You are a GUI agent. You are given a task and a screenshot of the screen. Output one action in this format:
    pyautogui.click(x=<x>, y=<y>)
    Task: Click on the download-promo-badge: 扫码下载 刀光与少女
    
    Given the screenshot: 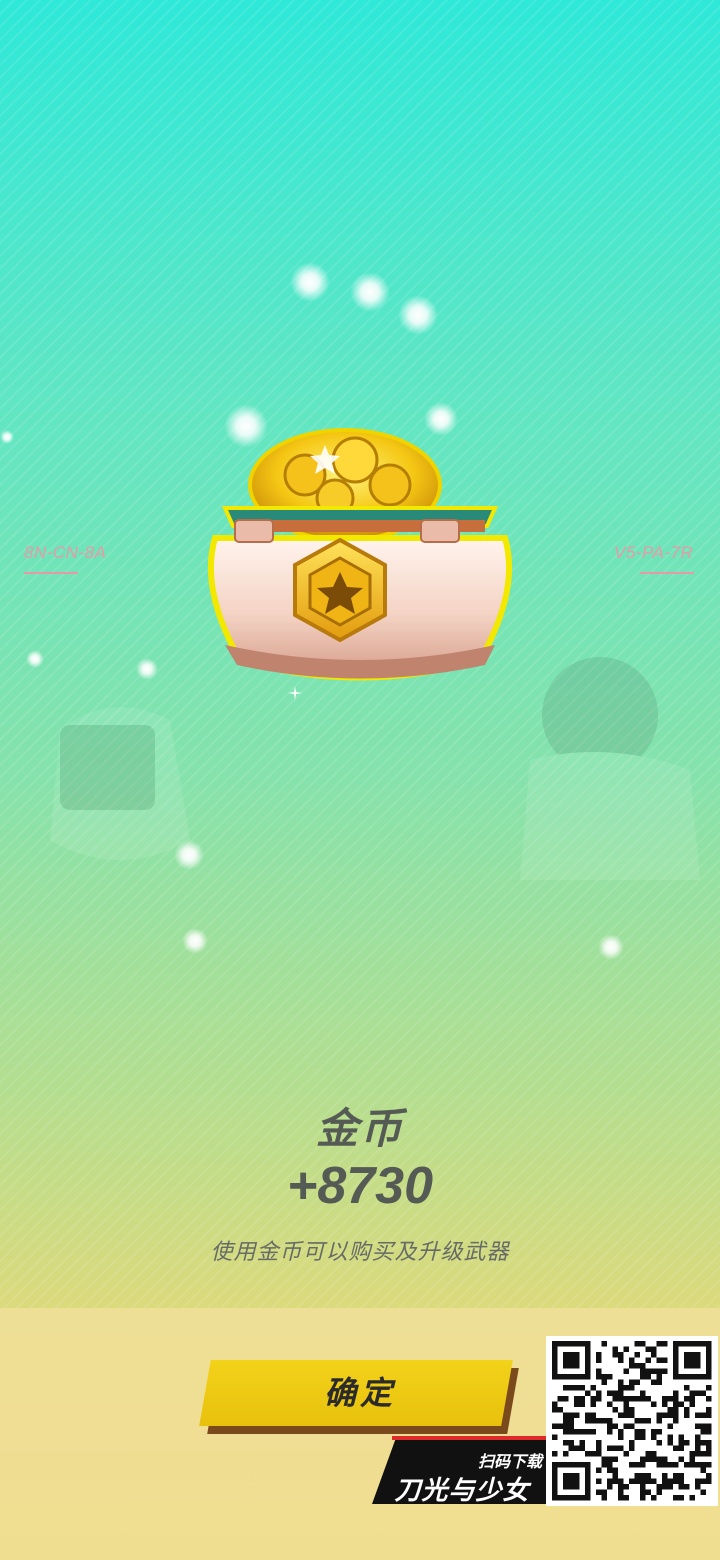 What is the action you would take?
    pyautogui.click(x=460, y=1470)
    